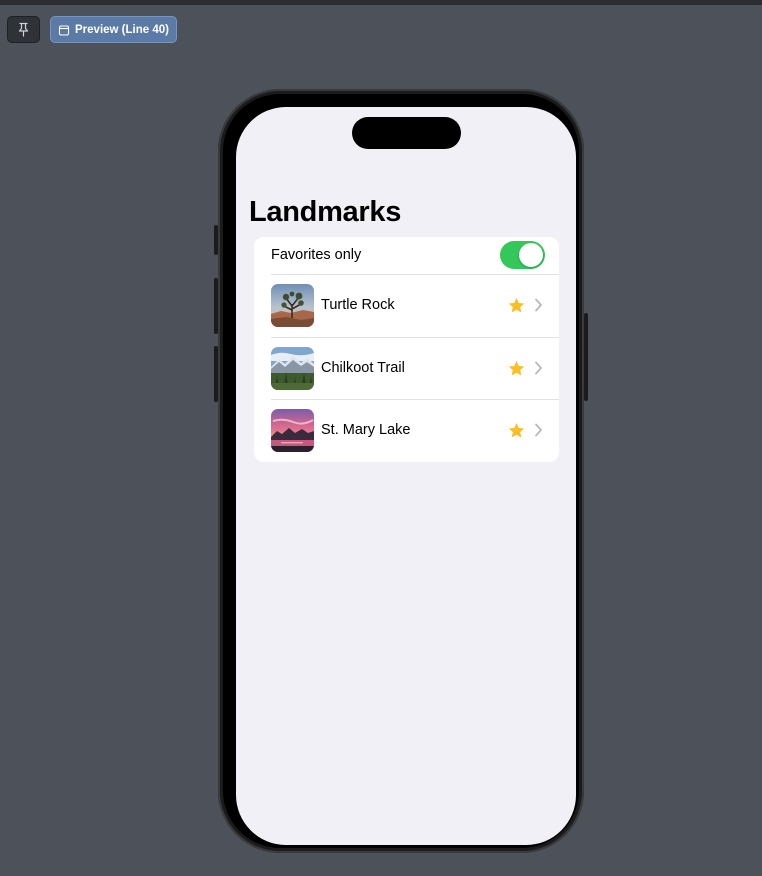  I want to click on landmark-name: Turtle Rock, so click(358, 305).